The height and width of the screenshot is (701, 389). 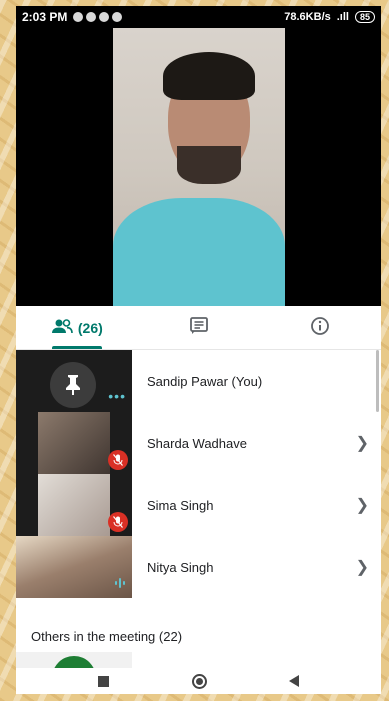 I want to click on tab-bar: (26), so click(x=198, y=328).